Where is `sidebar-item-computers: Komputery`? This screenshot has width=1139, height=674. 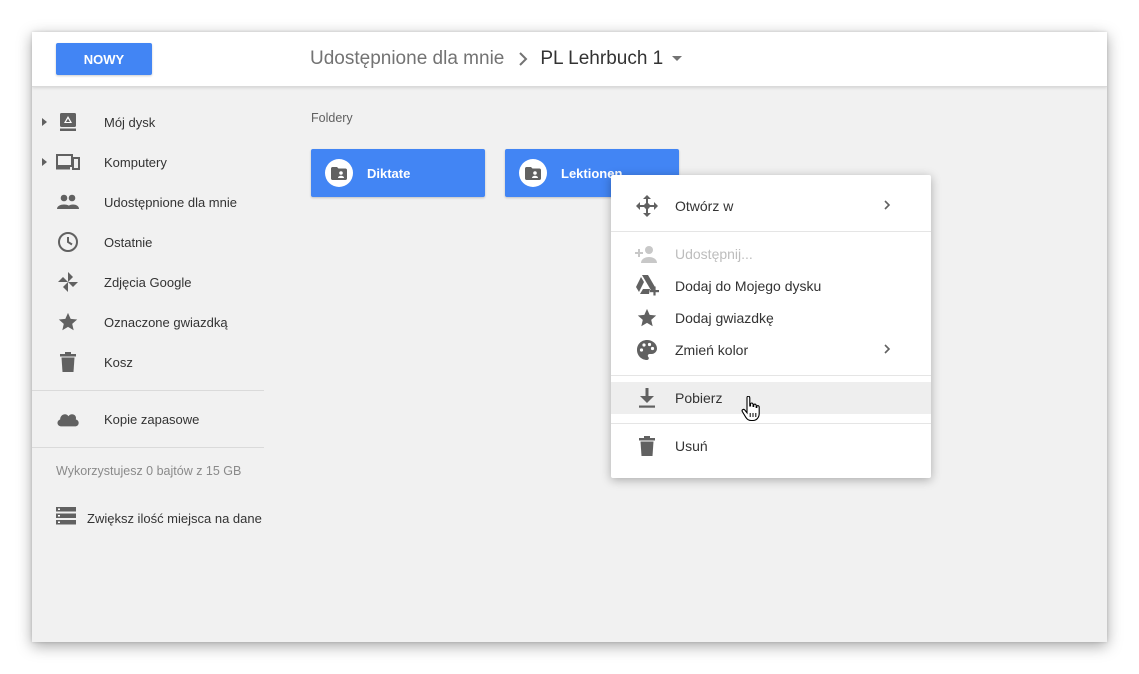
sidebar-item-computers: Komputery is located at coordinates (152, 162).